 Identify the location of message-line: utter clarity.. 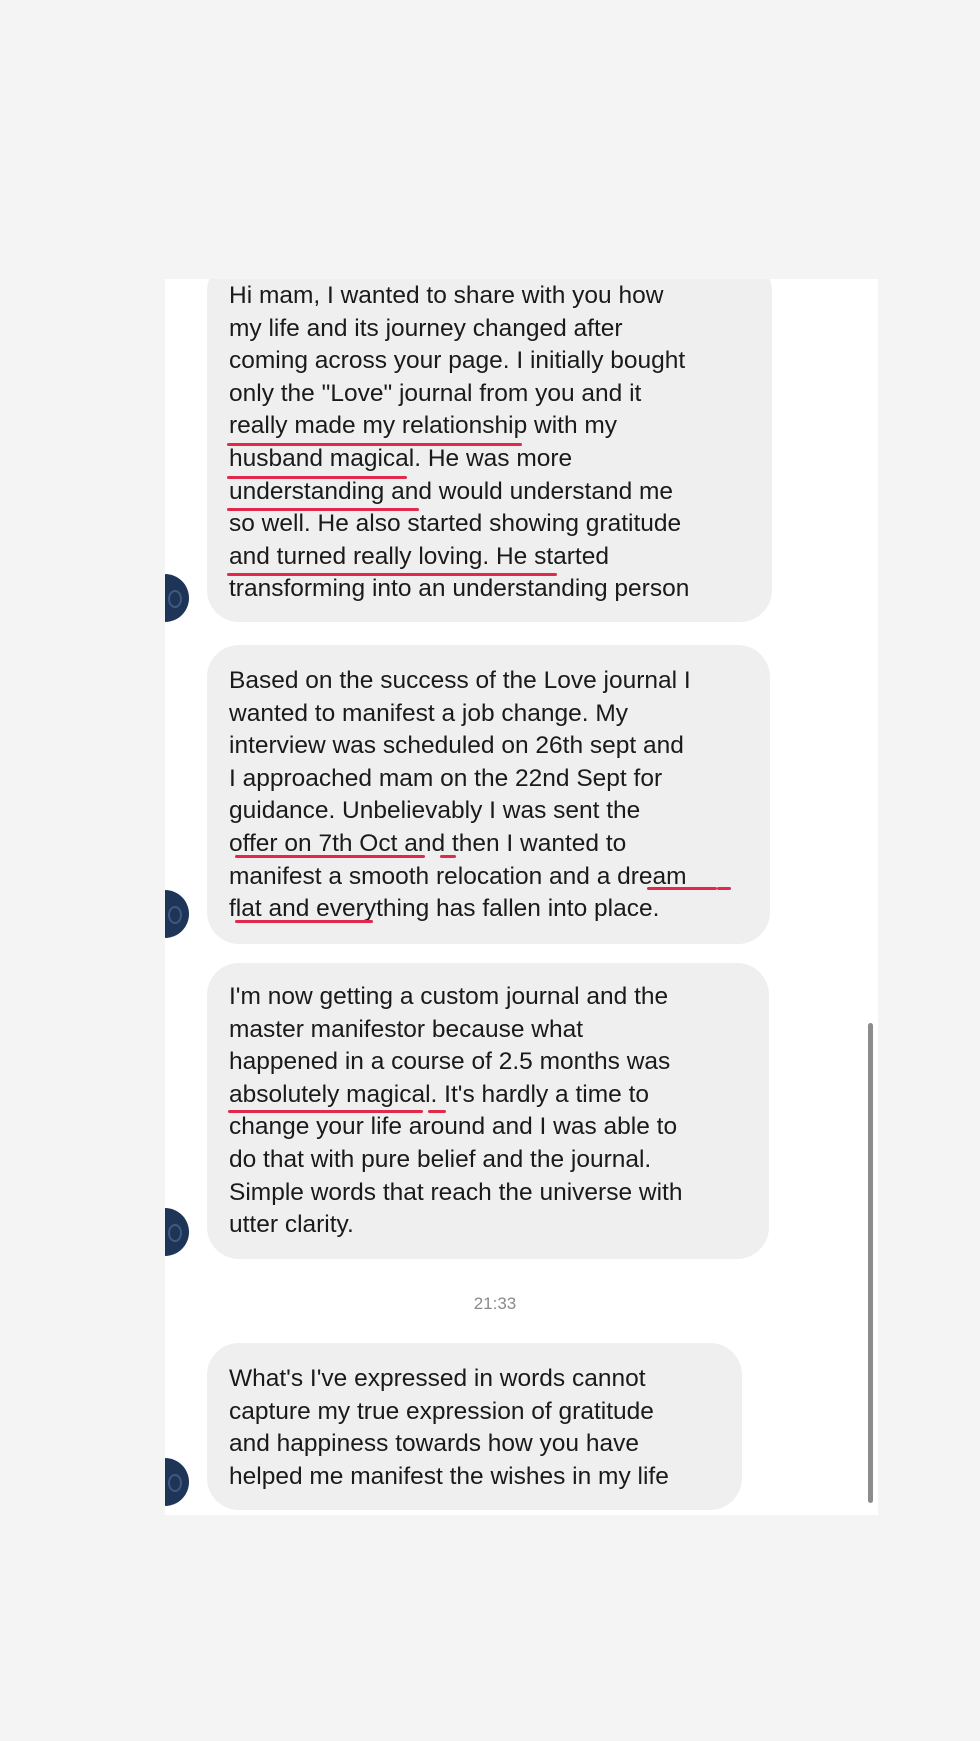
(291, 1225).